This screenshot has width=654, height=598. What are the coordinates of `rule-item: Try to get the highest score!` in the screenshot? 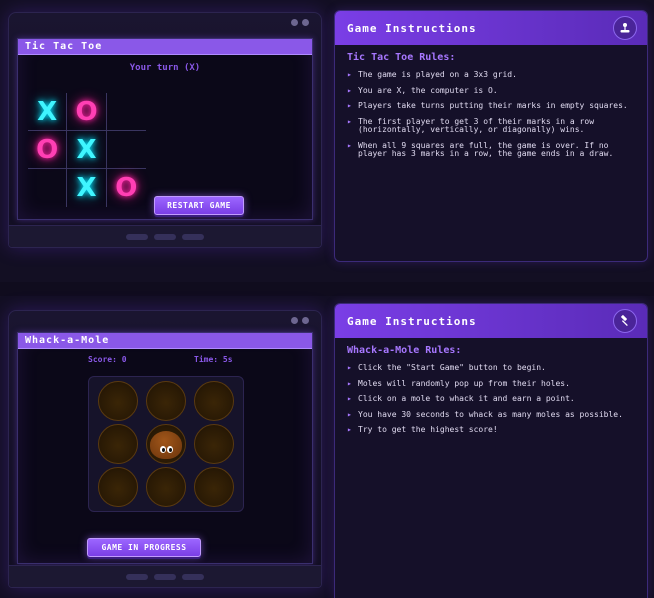 It's located at (491, 430).